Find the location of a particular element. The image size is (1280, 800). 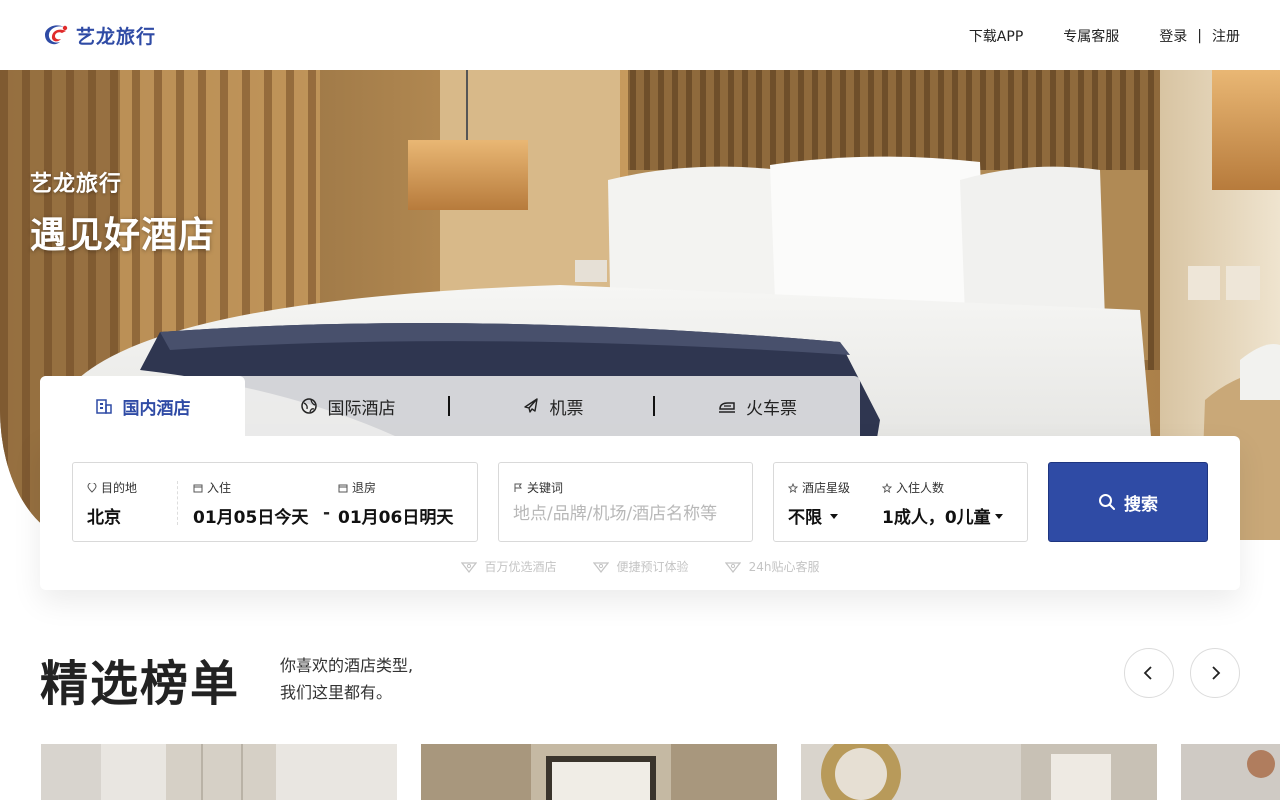

carousel-prev-button is located at coordinates (1149, 673).